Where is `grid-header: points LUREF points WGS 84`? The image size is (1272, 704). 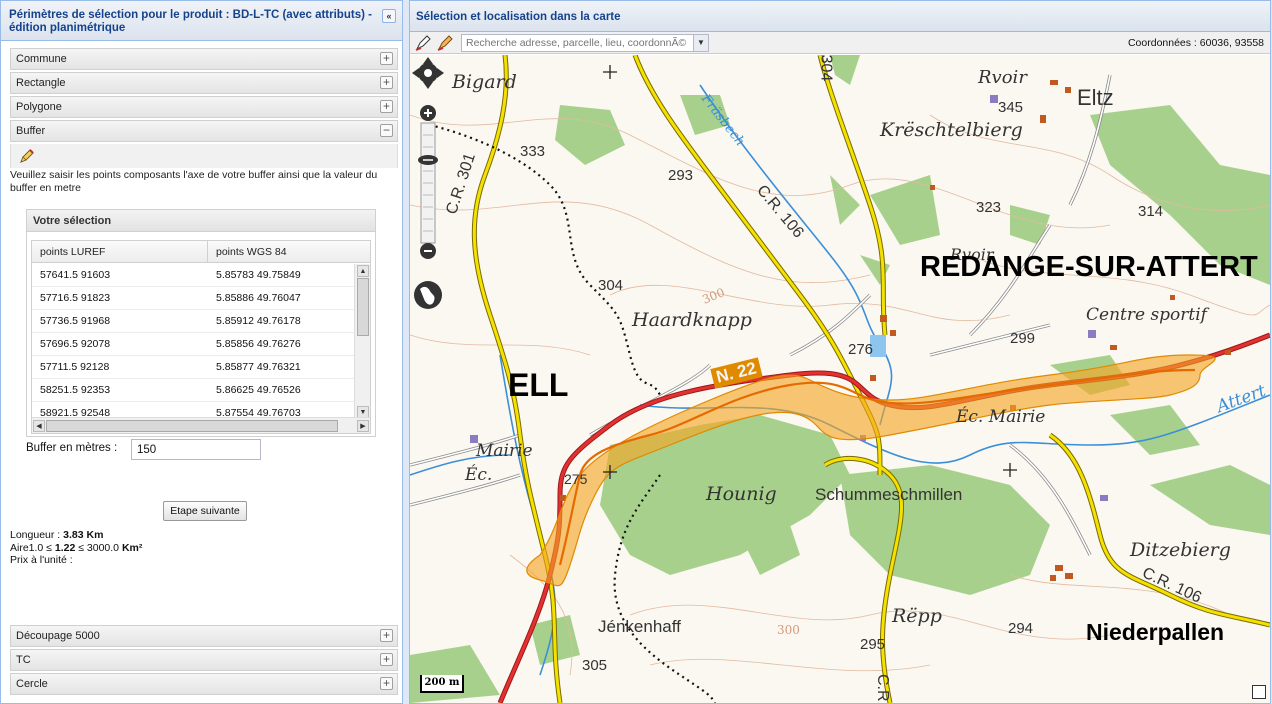
grid-header: points LUREF points WGS 84 is located at coordinates (201, 252).